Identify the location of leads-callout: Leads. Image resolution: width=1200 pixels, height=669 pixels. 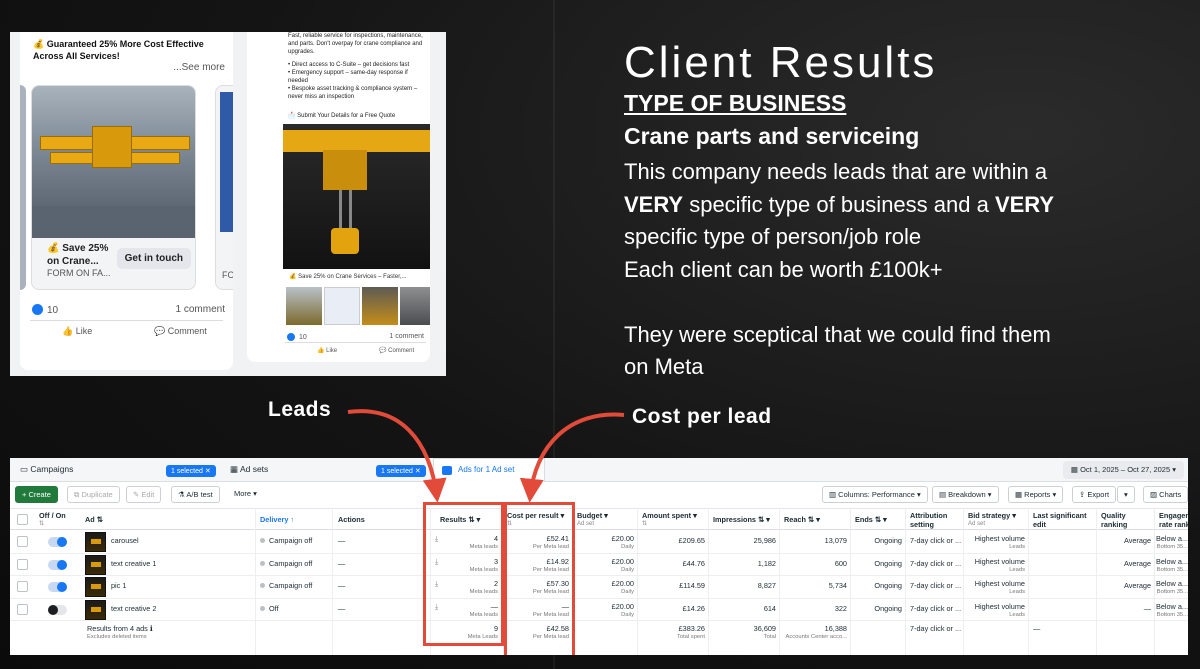
(300, 409).